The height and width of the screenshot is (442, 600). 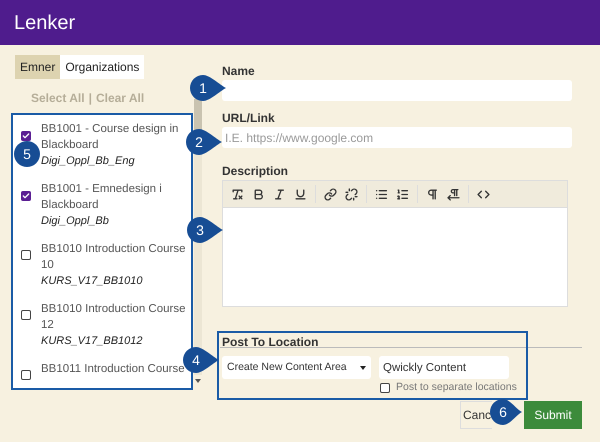 What do you see at coordinates (27, 154) in the screenshot?
I see `callout-marker: 5` at bounding box center [27, 154].